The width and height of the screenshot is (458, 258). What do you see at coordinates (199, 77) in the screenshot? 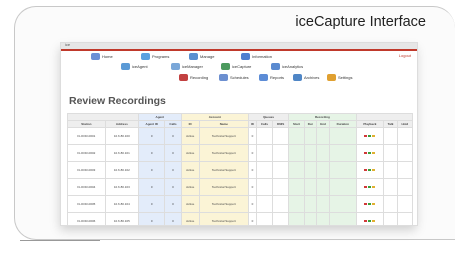
I see `nav-item-label: Recording` at bounding box center [199, 77].